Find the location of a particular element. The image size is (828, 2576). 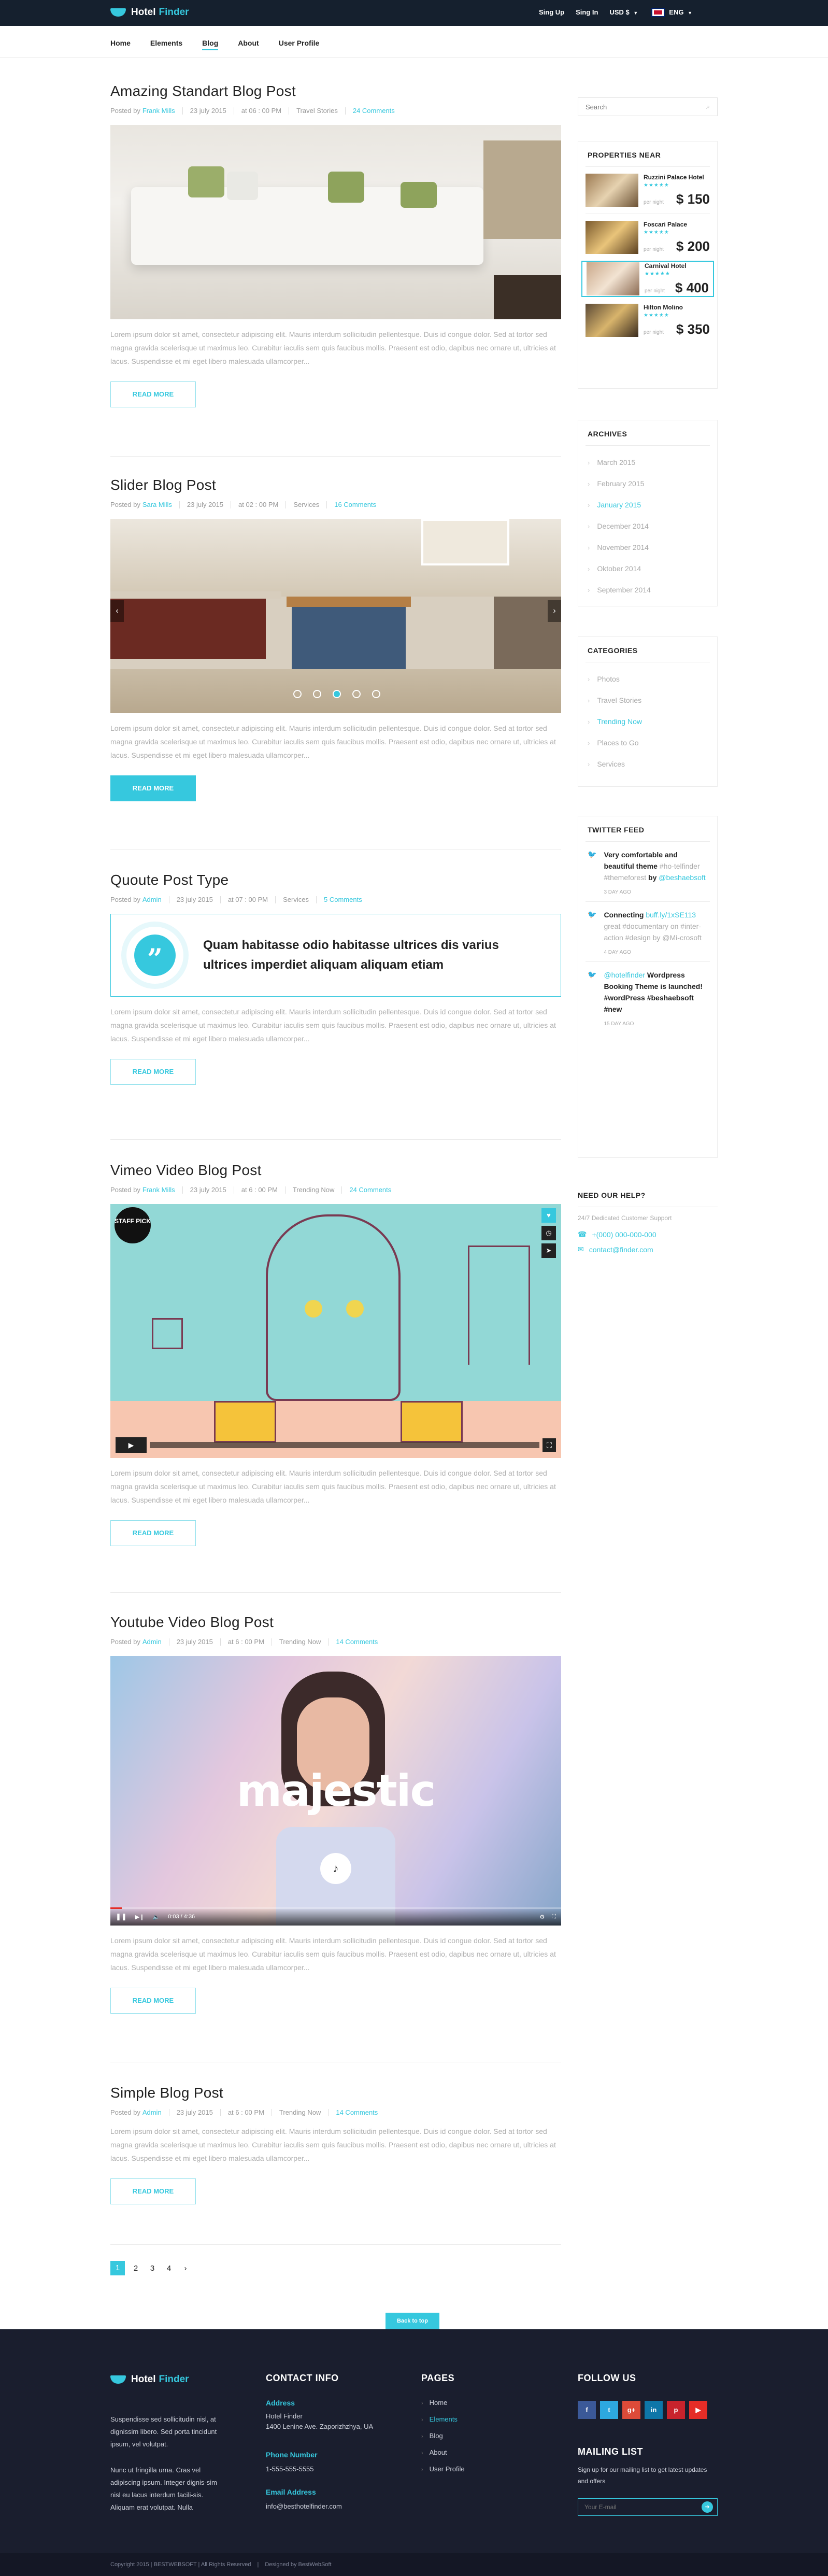

footer-email: info@besthotelfinder.com is located at coordinates (304, 2506).